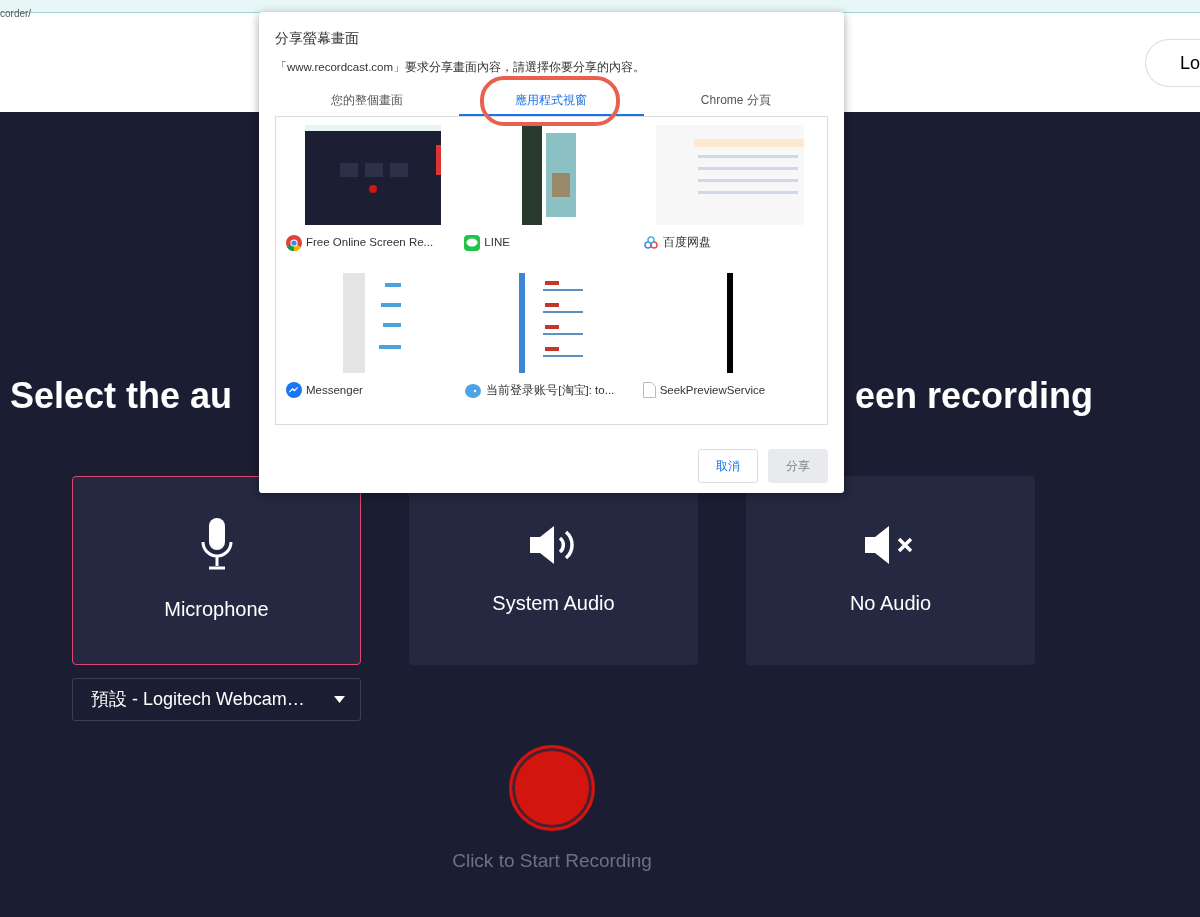  Describe the element at coordinates (294, 242) in the screenshot. I see `browser-icon` at that location.